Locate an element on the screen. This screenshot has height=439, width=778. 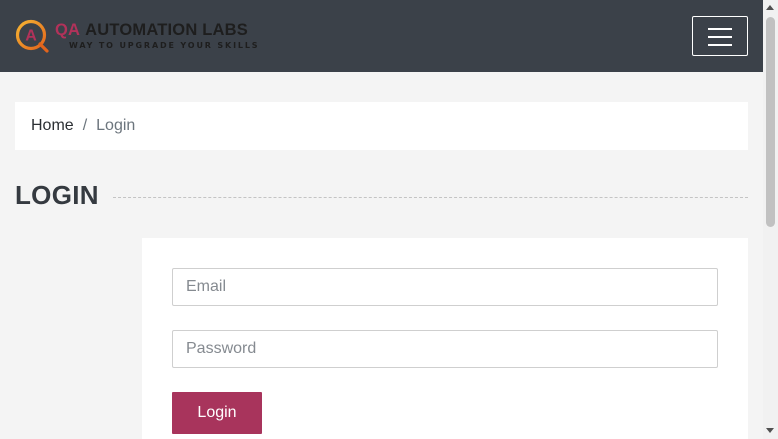
logo-title-prefix: QA is located at coordinates (68, 30).